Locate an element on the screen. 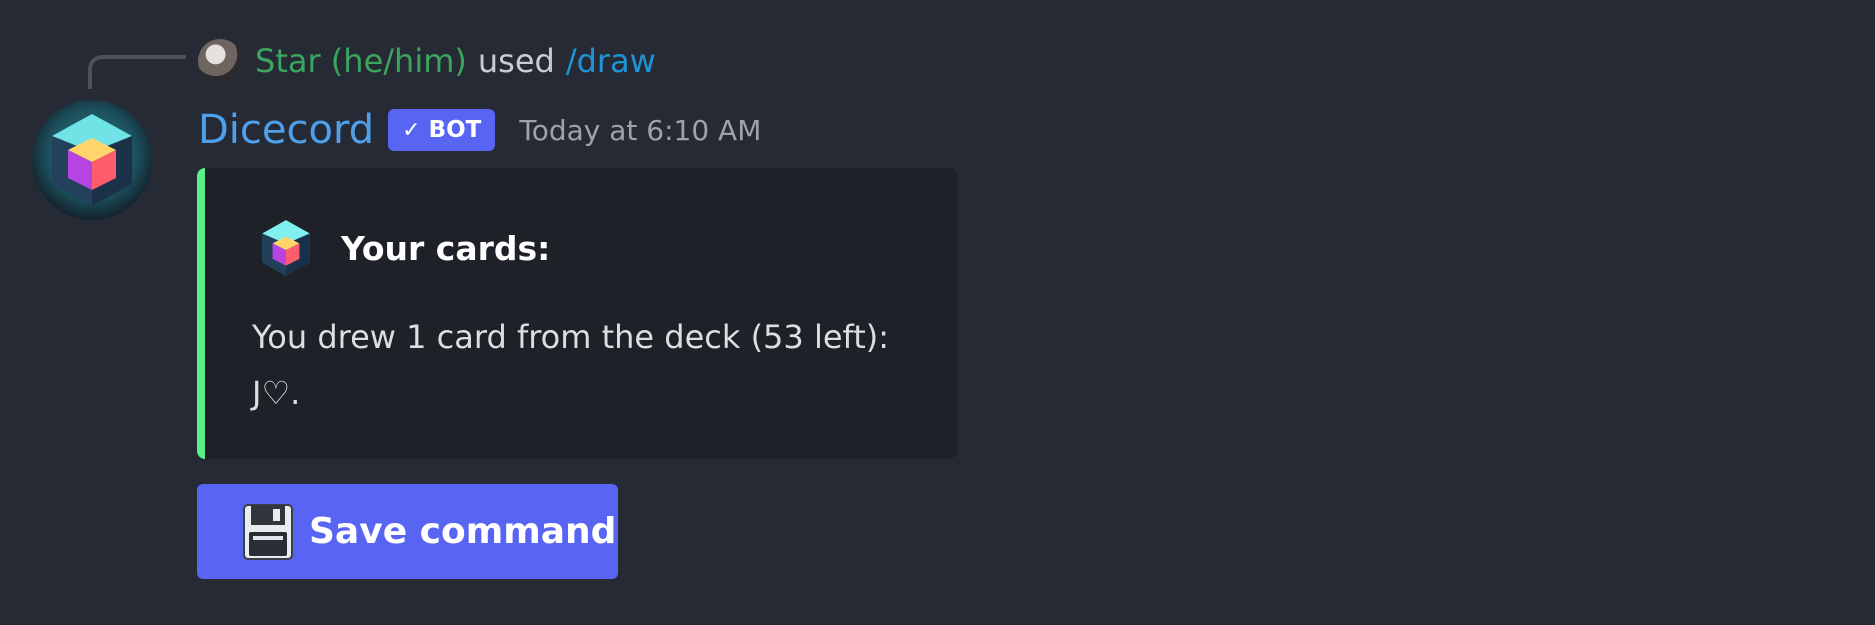  bot-tag-label: BOT is located at coordinates (455, 130).